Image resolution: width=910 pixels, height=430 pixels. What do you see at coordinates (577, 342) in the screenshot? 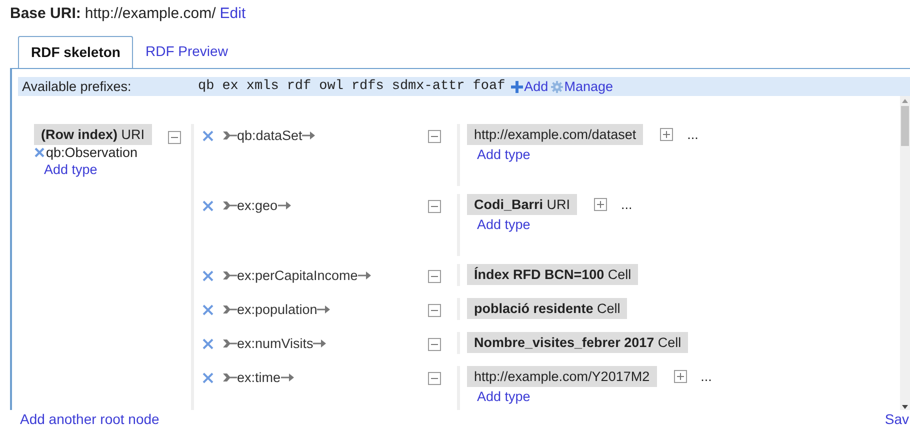
I see `column-node-label: Nombre_visites_febrer 2017 Cell` at bounding box center [577, 342].